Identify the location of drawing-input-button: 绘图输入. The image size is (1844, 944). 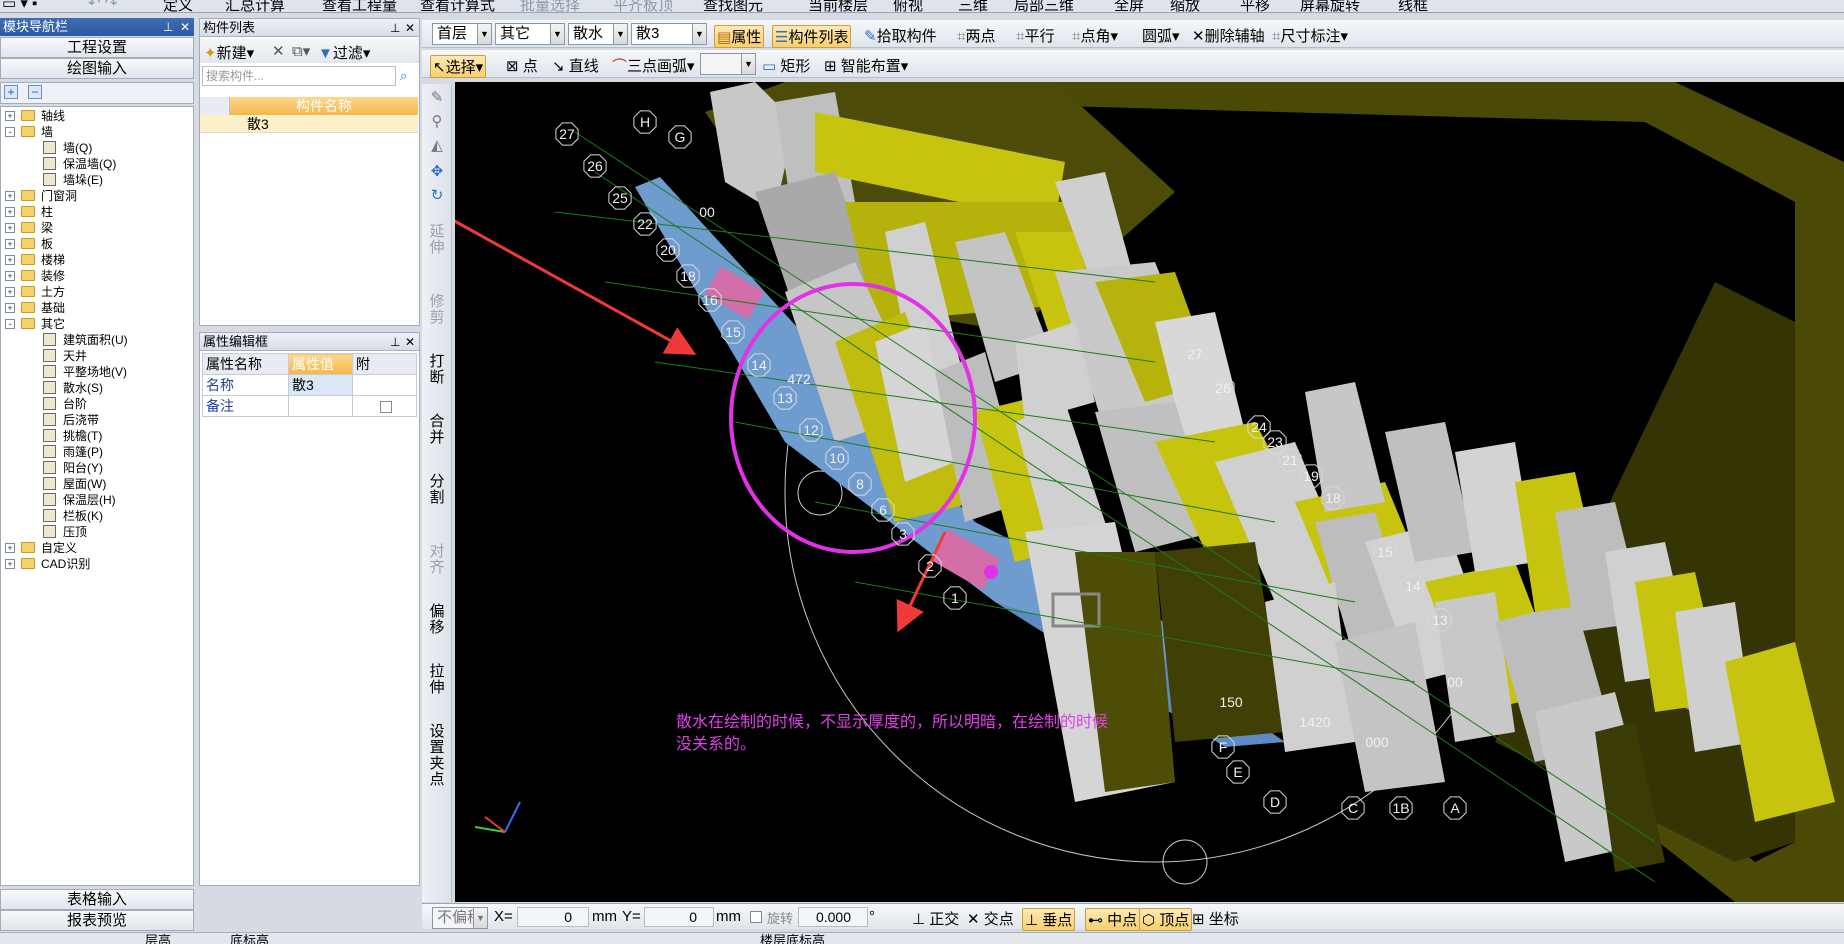
(97, 68).